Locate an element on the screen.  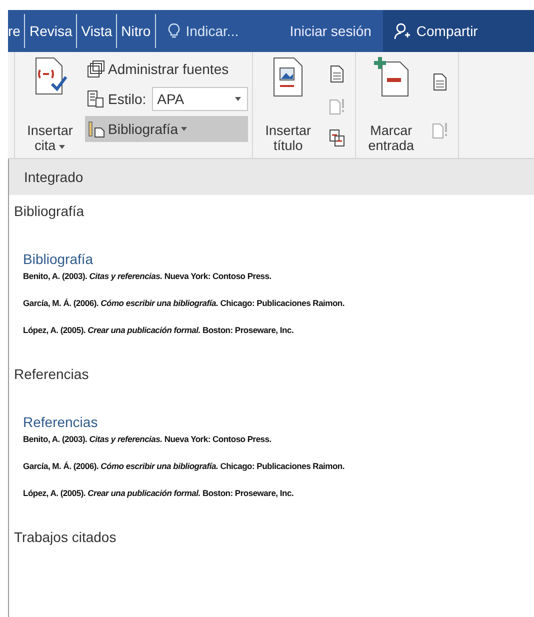
ribbon-tab: Nitro is located at coordinates (136, 31).